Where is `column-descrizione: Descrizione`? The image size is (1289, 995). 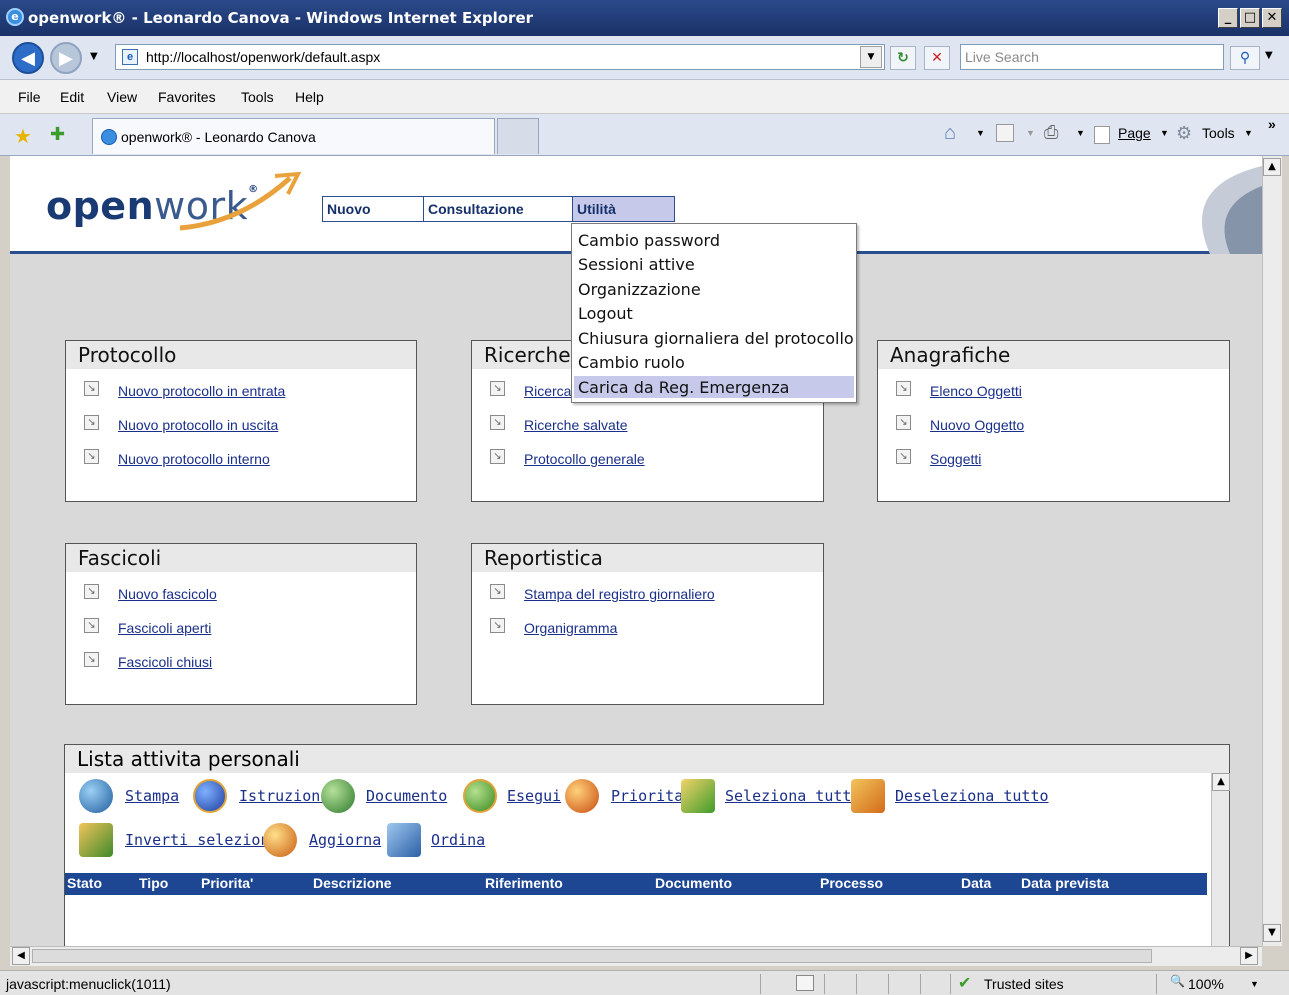
column-descrizione: Descrizione is located at coordinates (352, 883).